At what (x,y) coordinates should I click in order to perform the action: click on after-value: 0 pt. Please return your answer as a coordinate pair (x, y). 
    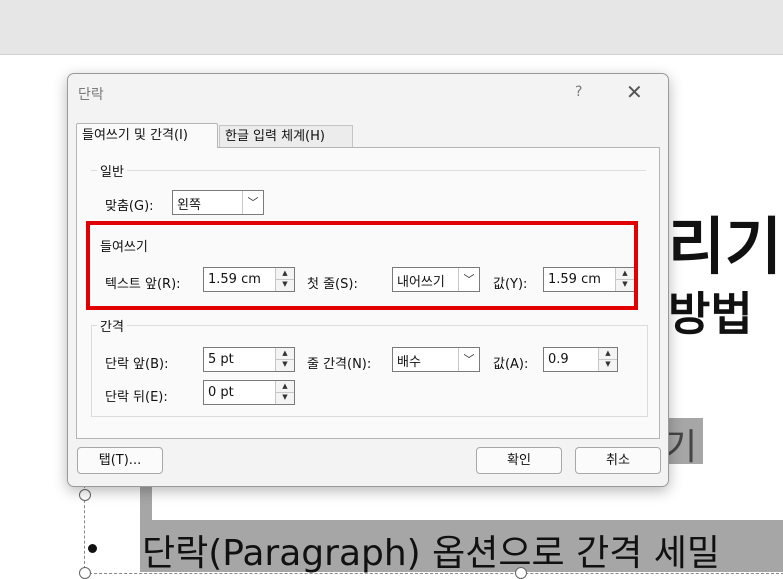
    Looking at the image, I should click on (221, 392).